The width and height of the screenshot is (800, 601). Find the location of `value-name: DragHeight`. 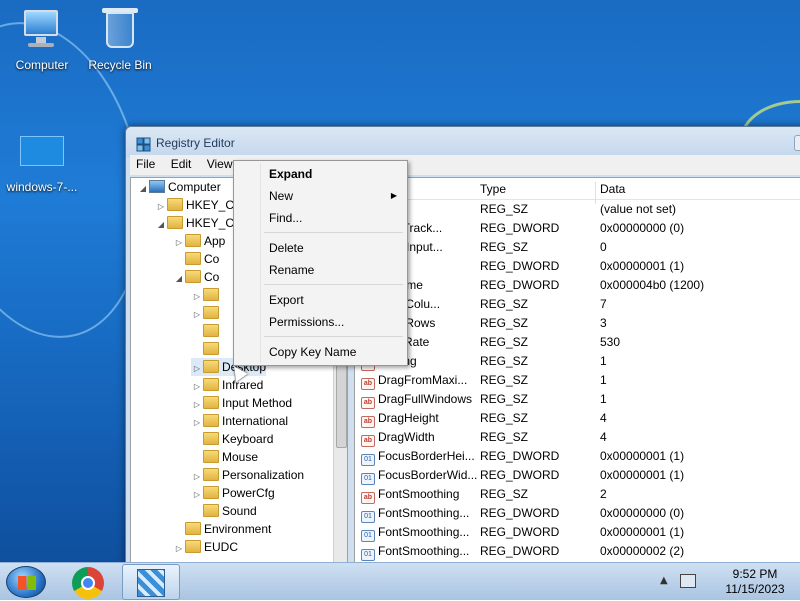

value-name: DragHeight is located at coordinates (408, 418).